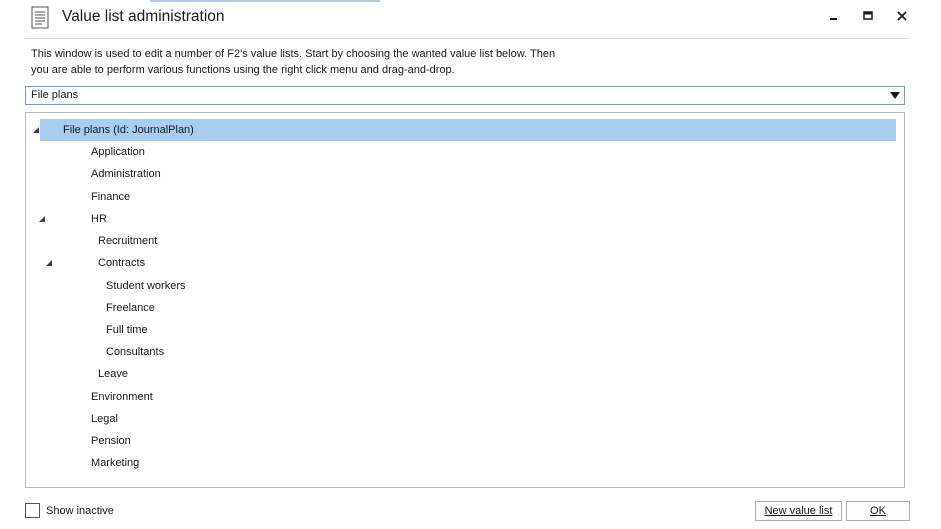  What do you see at coordinates (143, 16) in the screenshot?
I see `window-title: Value list administration` at bounding box center [143, 16].